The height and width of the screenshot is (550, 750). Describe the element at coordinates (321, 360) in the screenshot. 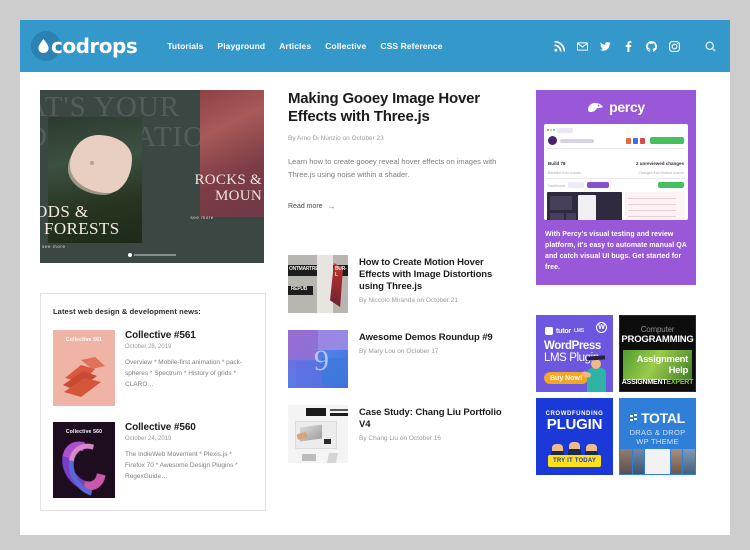

I see `collage-number: 9` at that location.